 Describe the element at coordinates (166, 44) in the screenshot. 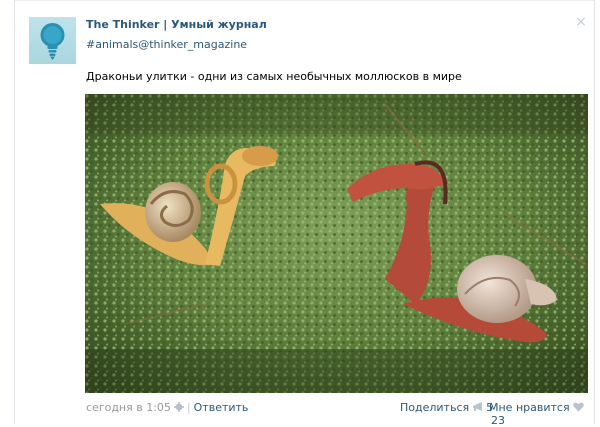

I see `hashtag-link: #animals@thinker_magazine` at that location.